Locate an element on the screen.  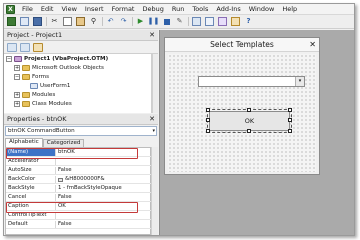
tree-item-label: Microsoft Outlook Objects is located at coordinates (68, 68).